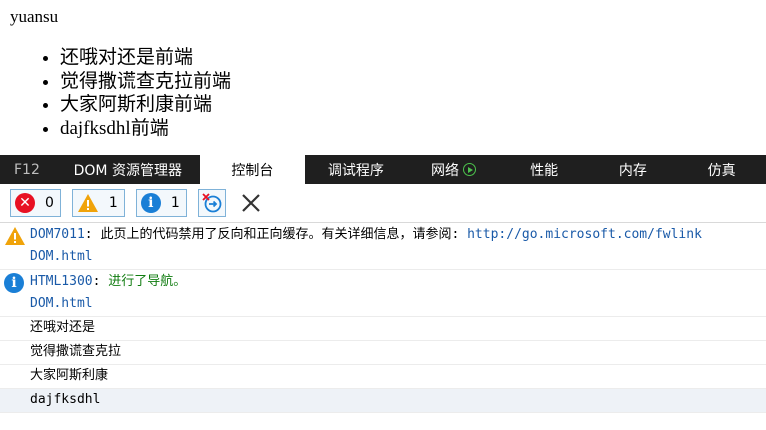 The image size is (766, 430). Describe the element at coordinates (145, 58) in the screenshot. I see `list-item: 还哦对还是前端` at that location.